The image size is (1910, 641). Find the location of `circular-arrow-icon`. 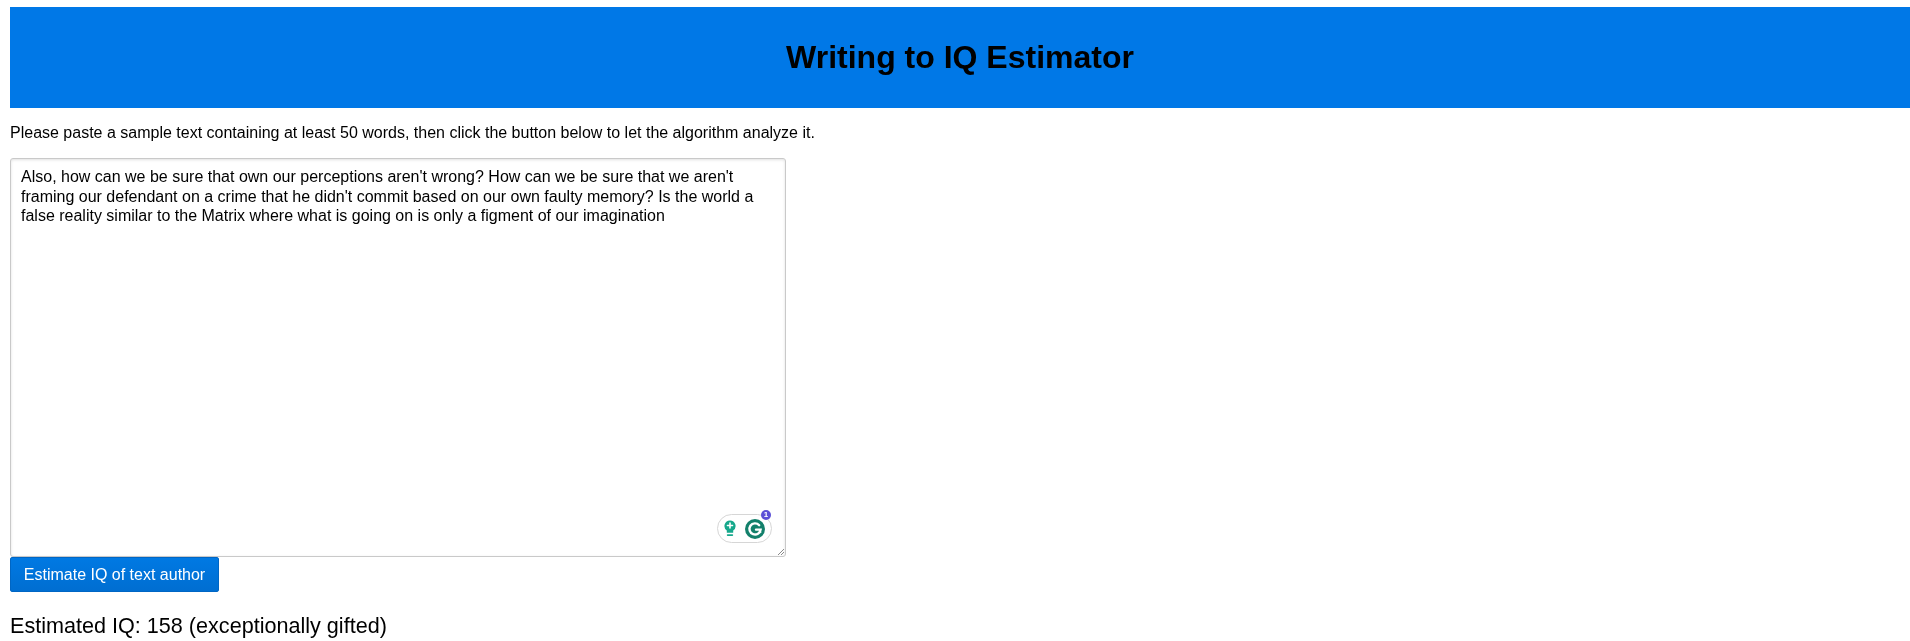

circular-arrow-icon is located at coordinates (755, 528).